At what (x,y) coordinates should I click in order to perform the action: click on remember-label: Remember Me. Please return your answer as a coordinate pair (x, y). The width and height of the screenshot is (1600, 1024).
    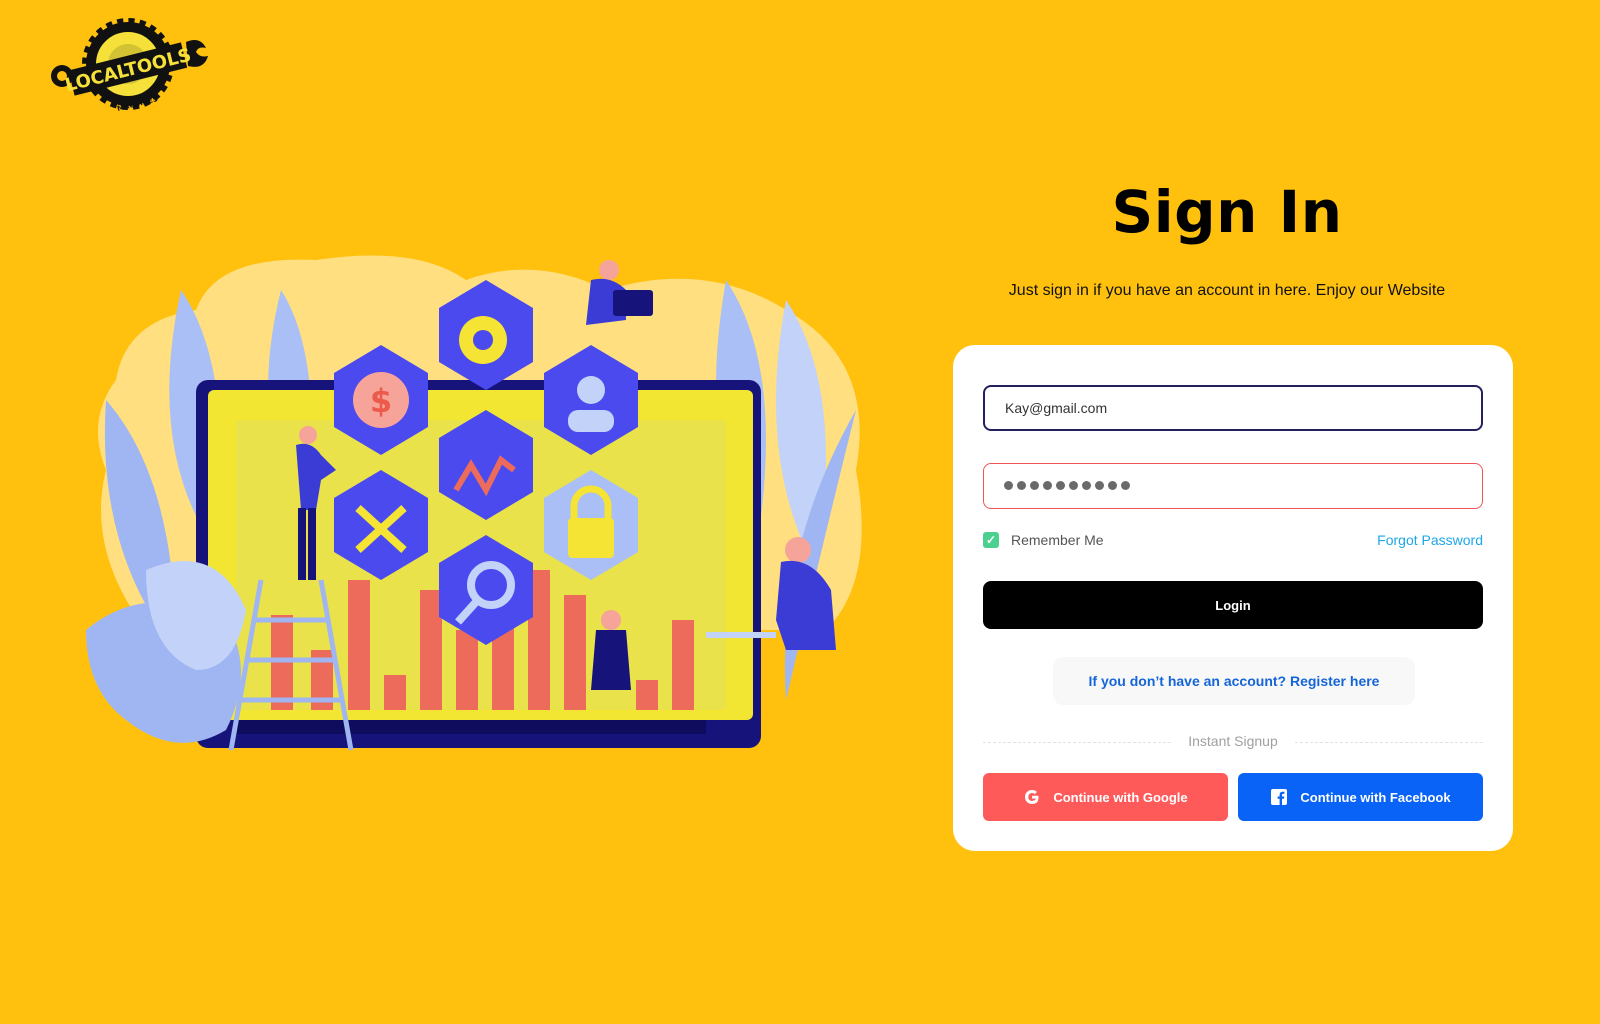
    Looking at the image, I should click on (1057, 540).